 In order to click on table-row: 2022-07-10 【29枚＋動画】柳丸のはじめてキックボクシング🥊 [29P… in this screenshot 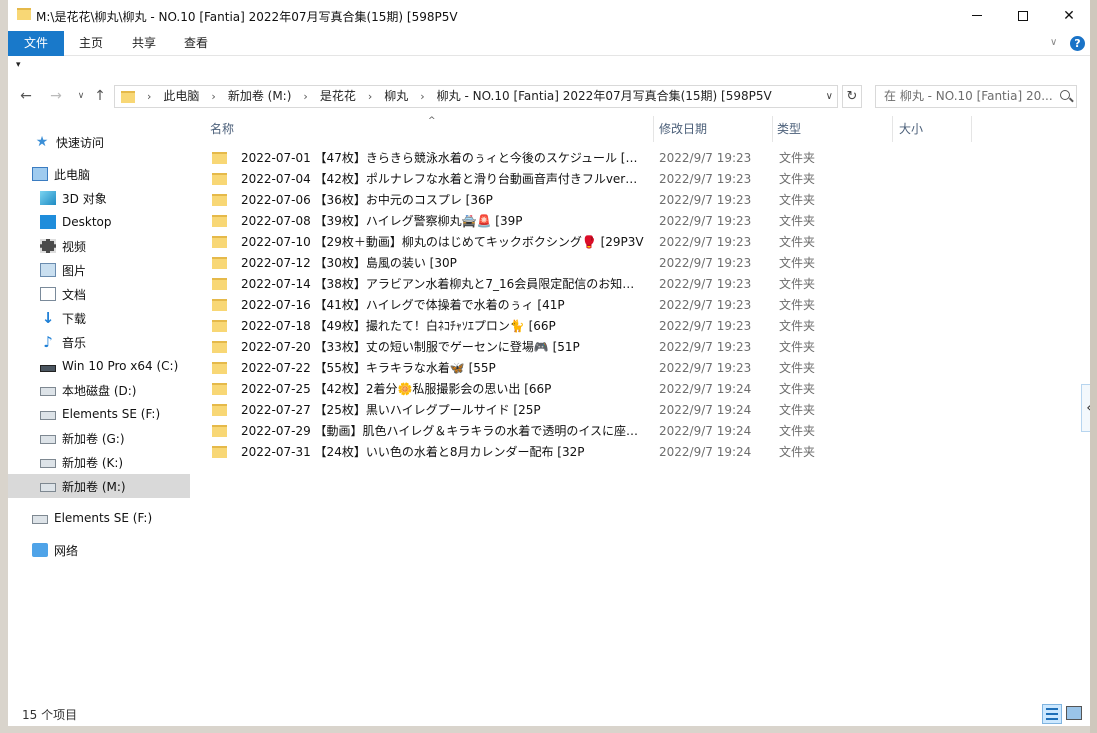, I will do `click(643, 241)`.